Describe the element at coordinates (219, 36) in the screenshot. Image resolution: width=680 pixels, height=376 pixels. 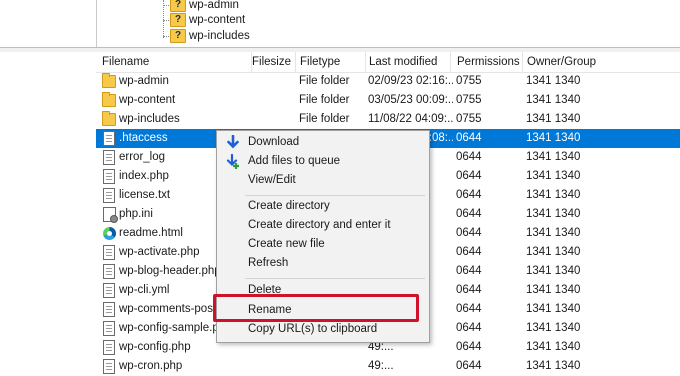
I see `tree-item-label: wp-includes` at that location.